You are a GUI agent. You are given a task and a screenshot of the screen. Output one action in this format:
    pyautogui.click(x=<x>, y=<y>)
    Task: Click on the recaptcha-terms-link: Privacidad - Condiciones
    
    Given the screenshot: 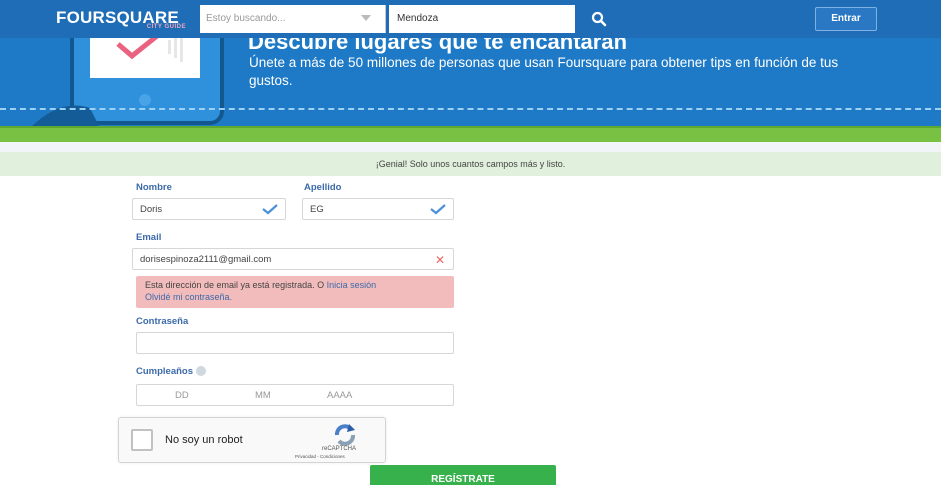 What is the action you would take?
    pyautogui.click(x=320, y=456)
    